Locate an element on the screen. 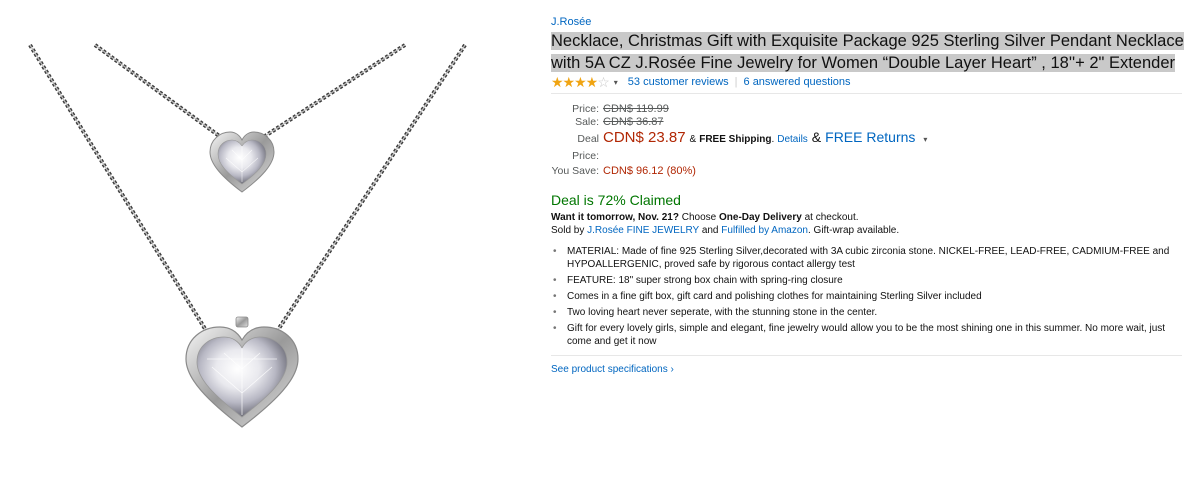 The image size is (1198, 492). answered-questions-link: 6 answered questions is located at coordinates (797, 82).